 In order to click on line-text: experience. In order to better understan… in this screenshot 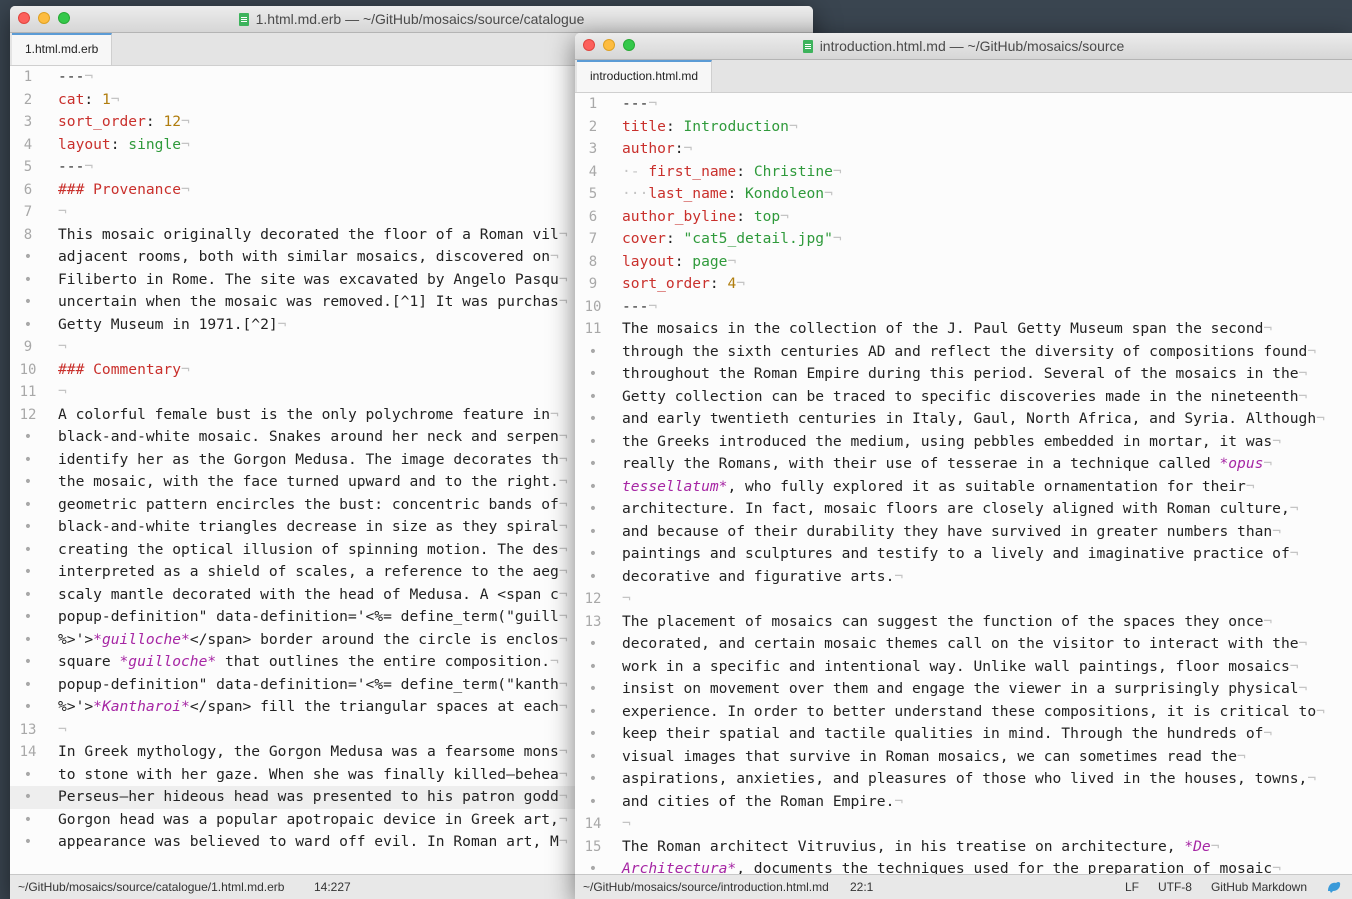, I will do `click(973, 712)`.